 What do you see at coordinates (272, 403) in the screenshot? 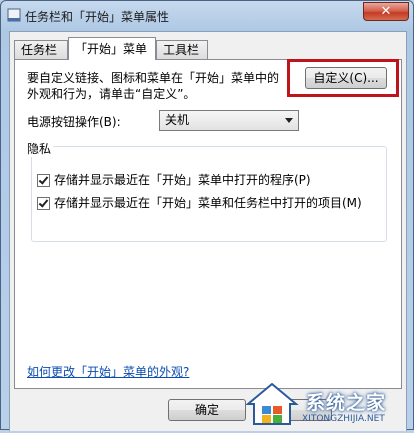
I see `house-logo-icon` at bounding box center [272, 403].